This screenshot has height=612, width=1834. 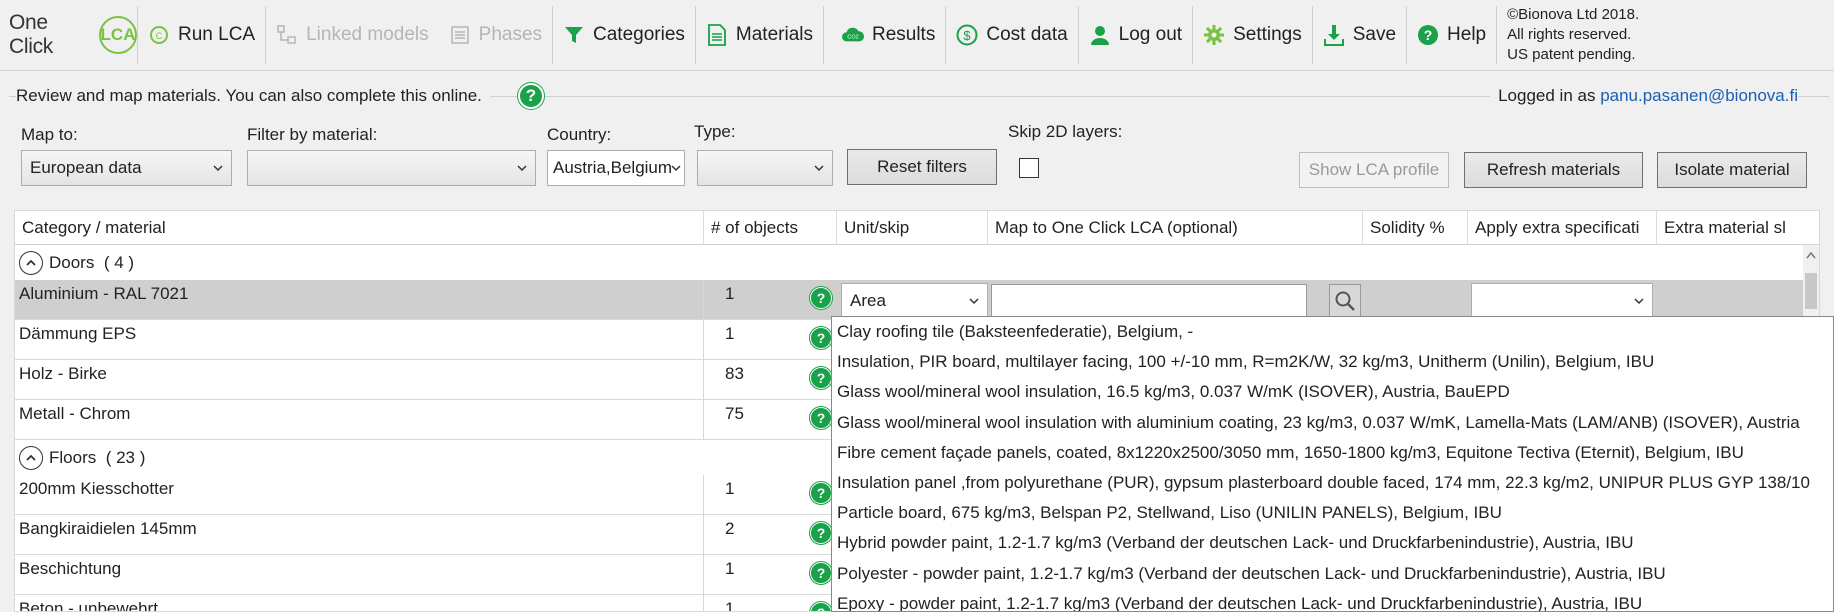 What do you see at coordinates (1100, 35) in the screenshot?
I see `user-icon` at bounding box center [1100, 35].